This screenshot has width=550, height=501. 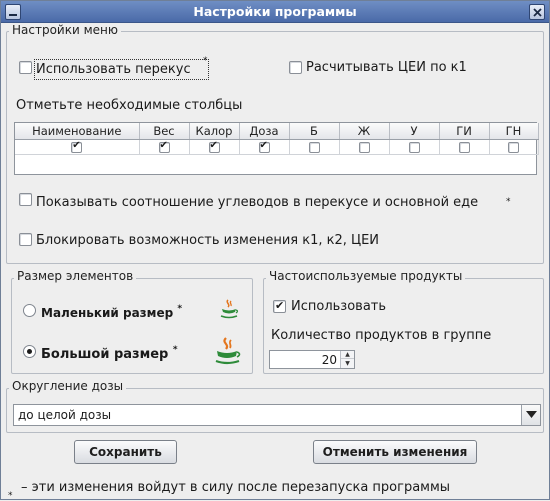 What do you see at coordinates (214, 131) in the screenshot?
I see `column-header: Калор` at bounding box center [214, 131].